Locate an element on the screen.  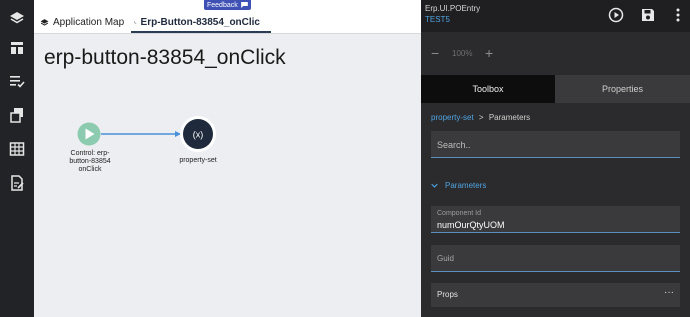
checklist-icon is located at coordinates (17, 81).